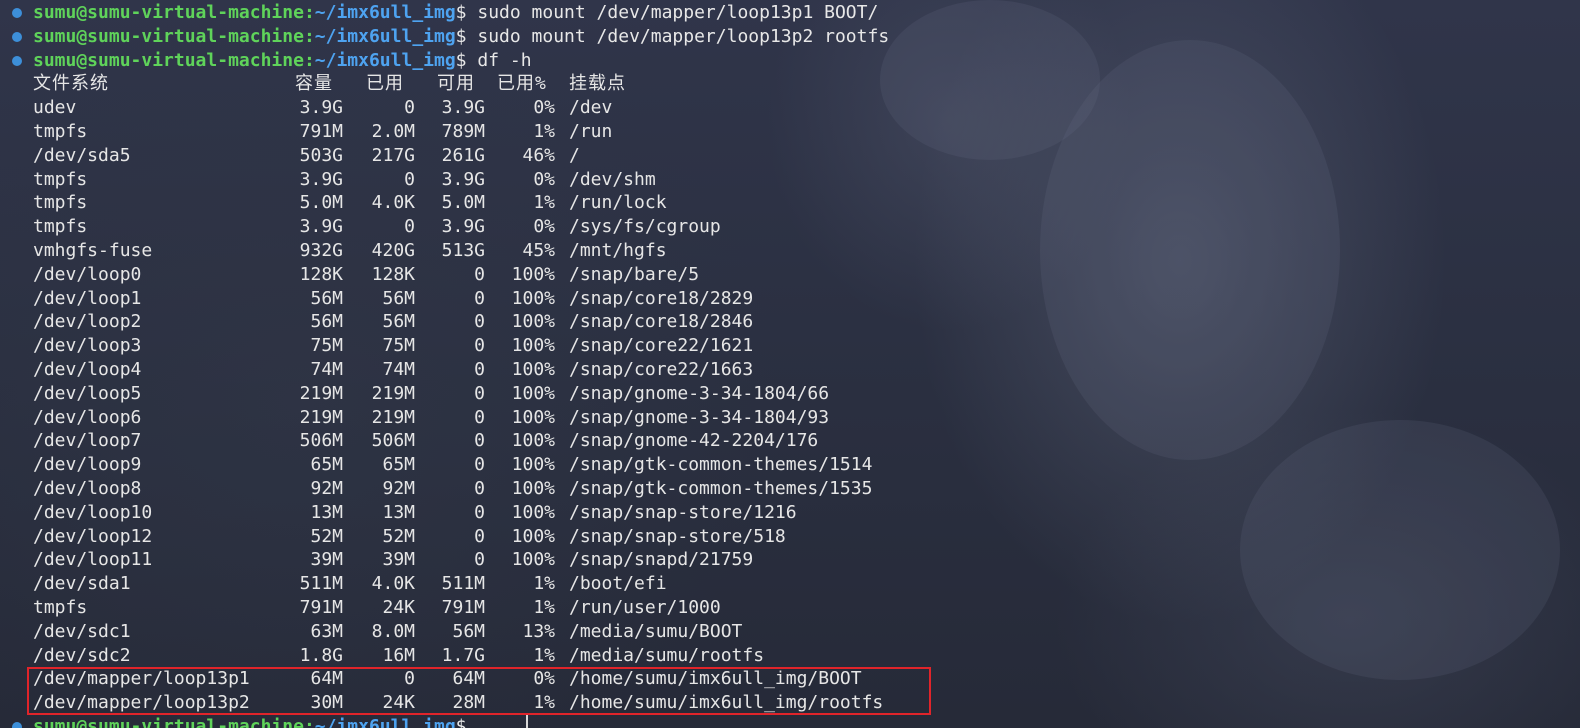 This screenshot has width=1580, height=728. I want to click on df-row: /dev/sdc2 1.8G 16M 1.7G 1% /media/sumu/rootfs, so click(533, 656).